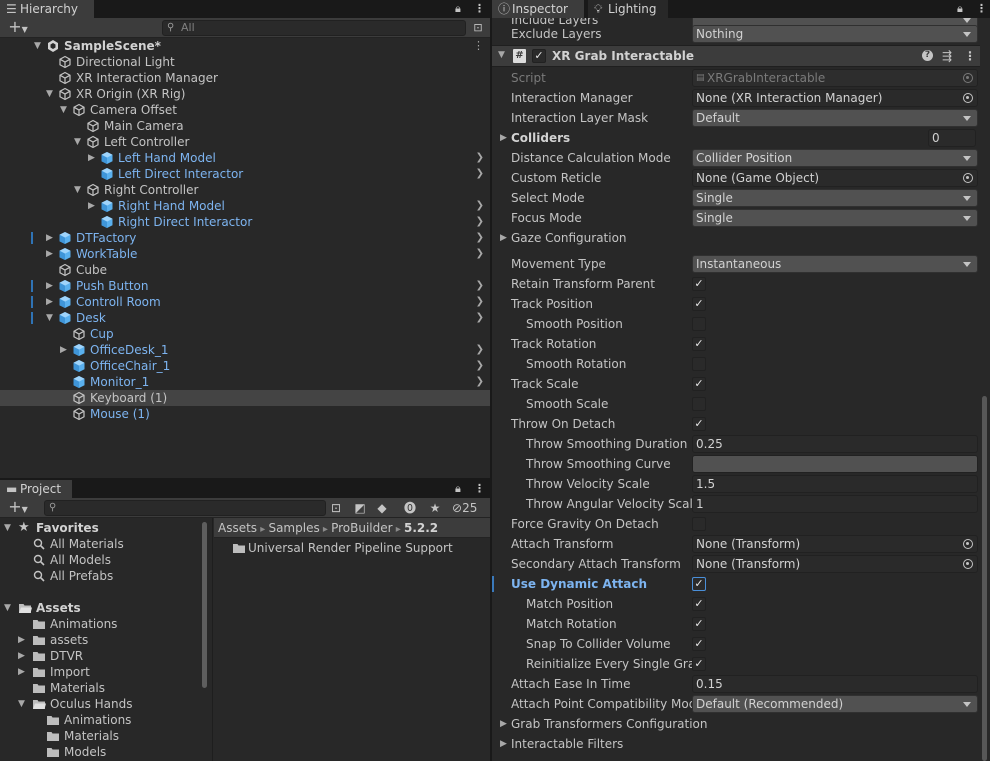  I want to click on hierarchy-row-samplescene: ▼ SampleScene* ⋮, so click(245, 46).